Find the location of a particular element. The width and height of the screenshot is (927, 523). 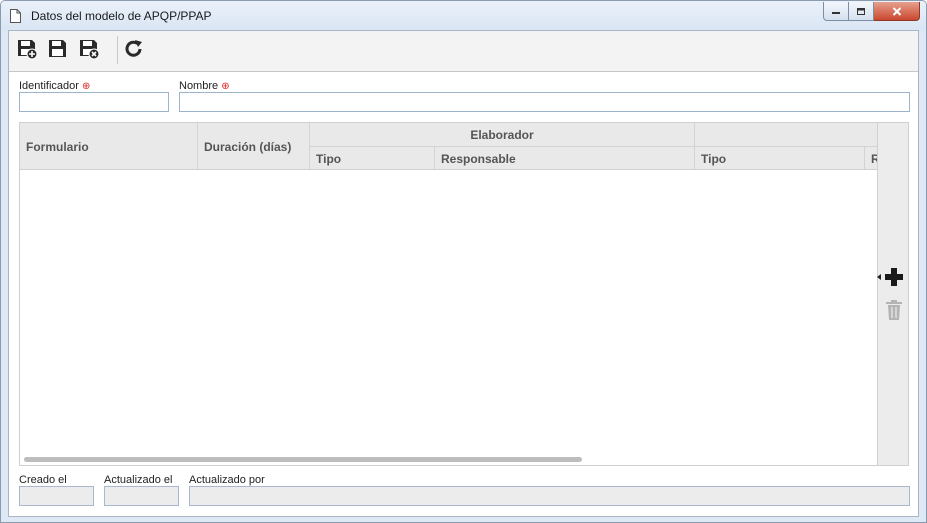

toolbar-separator is located at coordinates (117, 50).